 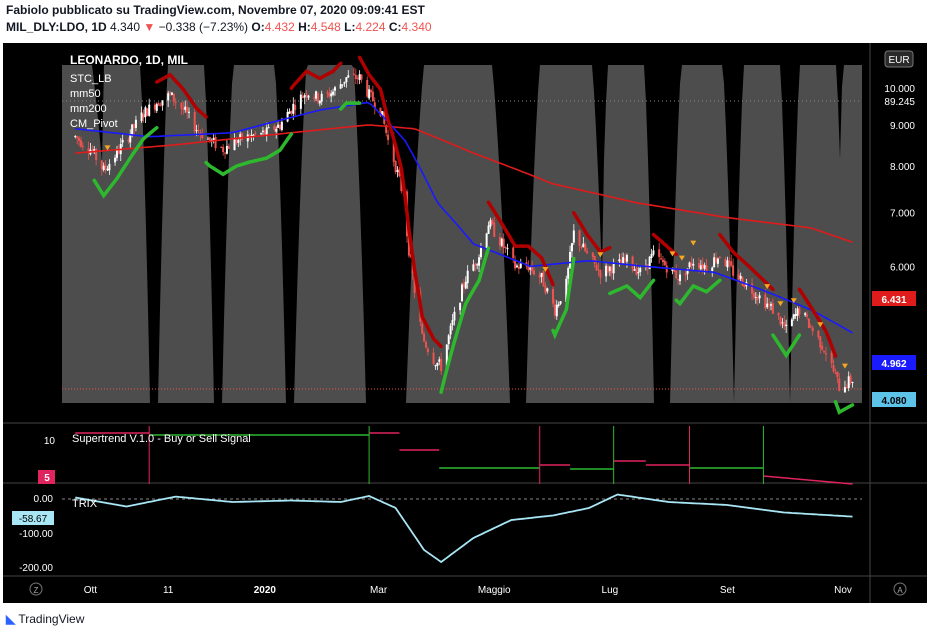 I want to click on x-tick-label: 2020, so click(x=265, y=590).